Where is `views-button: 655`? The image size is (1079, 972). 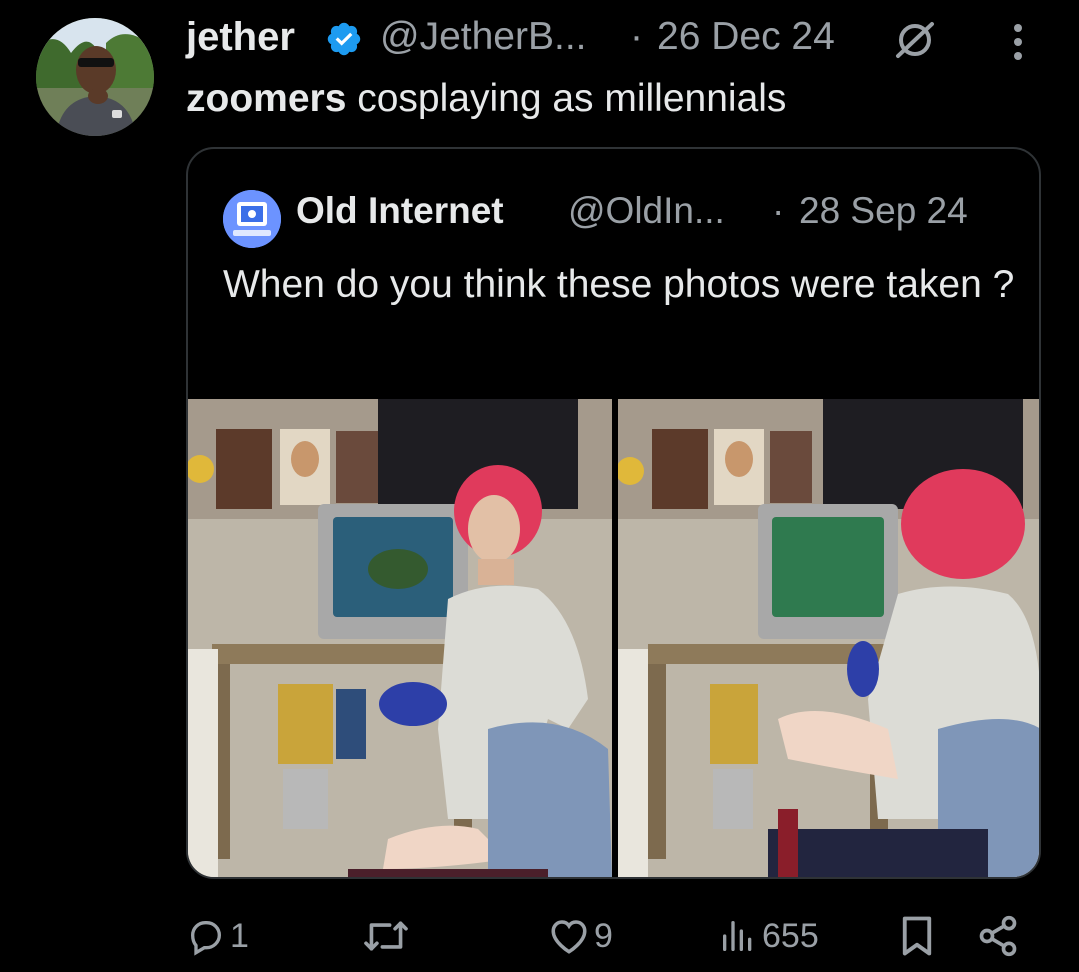 views-button: 655 is located at coordinates (768, 936).